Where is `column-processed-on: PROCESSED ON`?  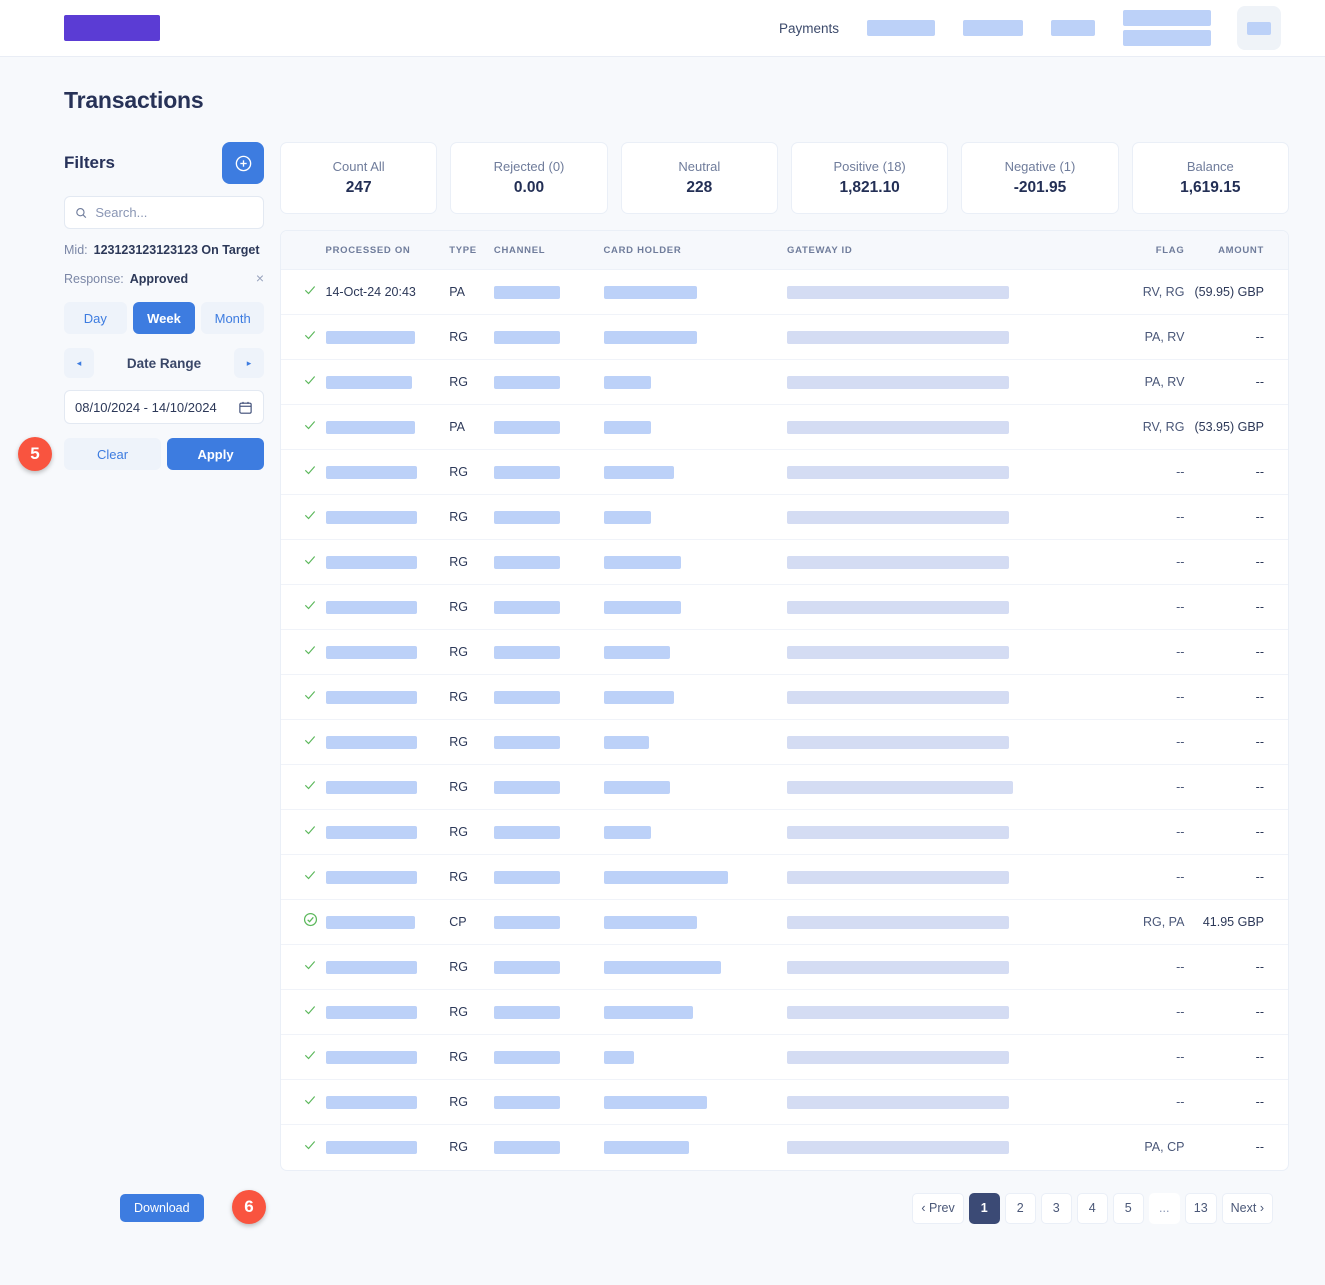 column-processed-on: PROCESSED ON is located at coordinates (387, 250).